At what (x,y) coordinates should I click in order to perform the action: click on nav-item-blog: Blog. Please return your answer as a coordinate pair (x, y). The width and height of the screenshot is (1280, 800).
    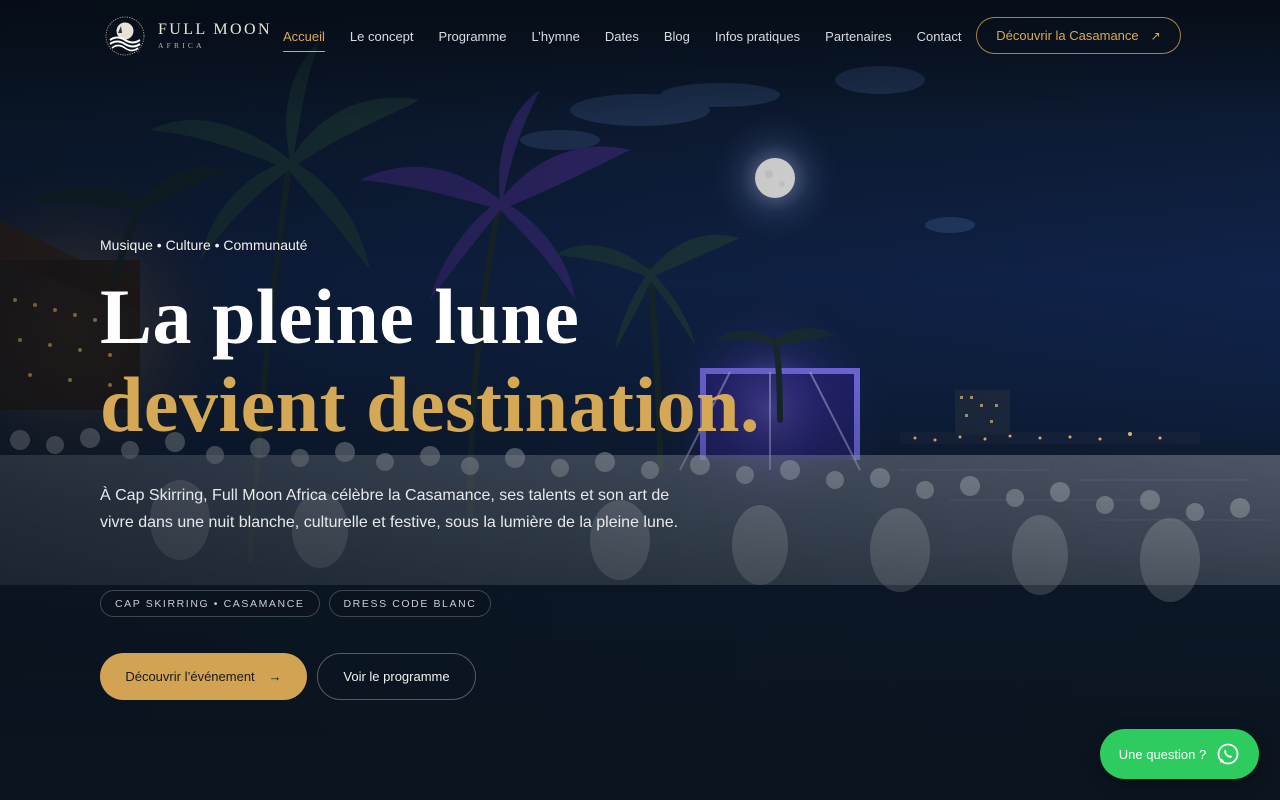
    Looking at the image, I should click on (677, 36).